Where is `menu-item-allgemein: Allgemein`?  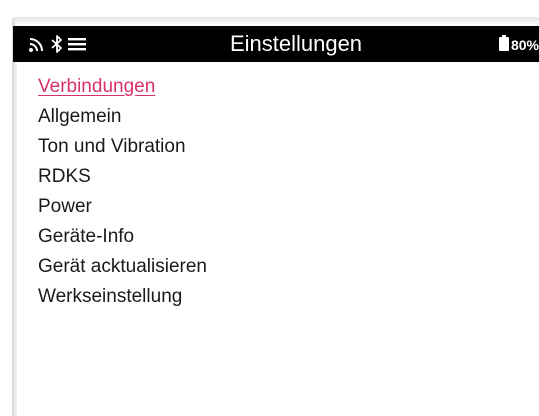 menu-item-allgemein: Allgemein is located at coordinates (122, 117).